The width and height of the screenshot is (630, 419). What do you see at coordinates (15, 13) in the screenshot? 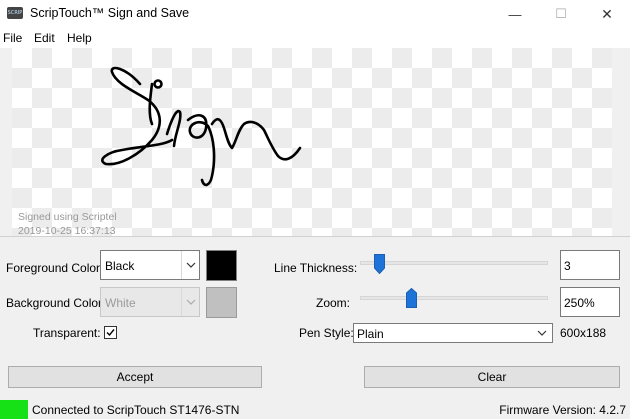
I see `app-icon: SCRIP` at bounding box center [15, 13].